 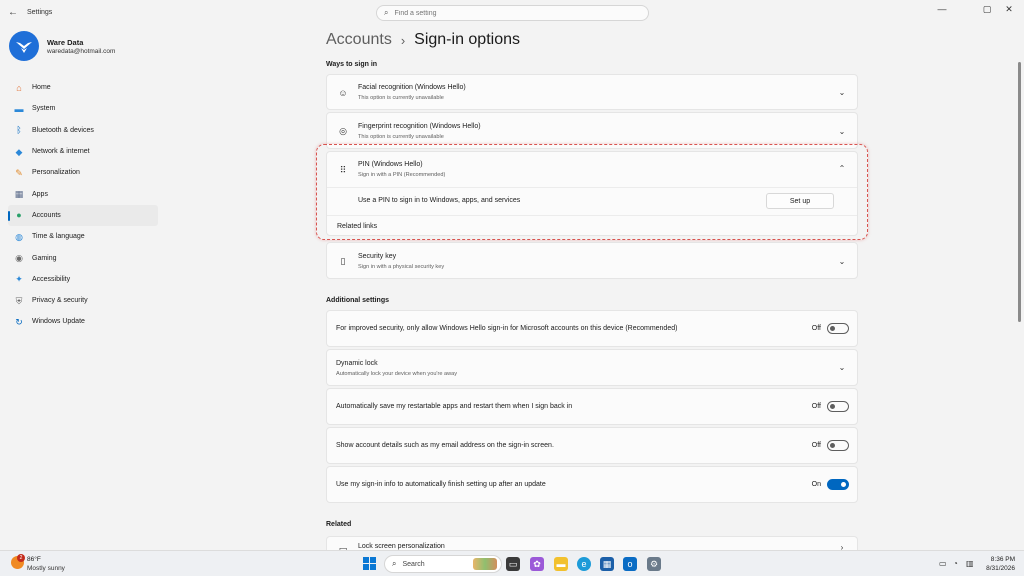 I want to click on weather-description: Mostly sunny, so click(x=46, y=568).